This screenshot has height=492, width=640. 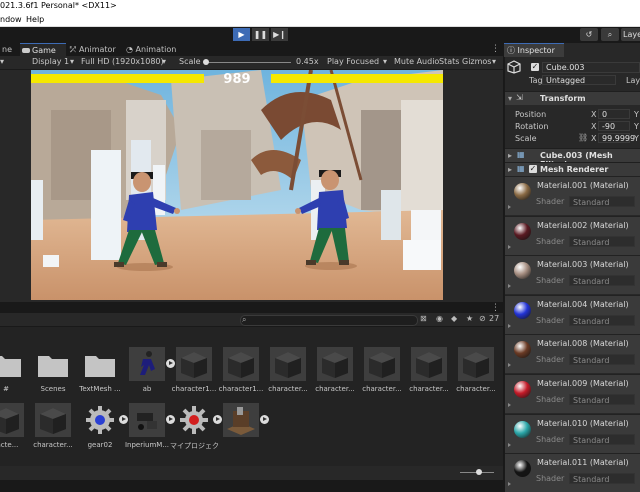 I want to click on project-tabs: ⋮, so click(x=251, y=308).